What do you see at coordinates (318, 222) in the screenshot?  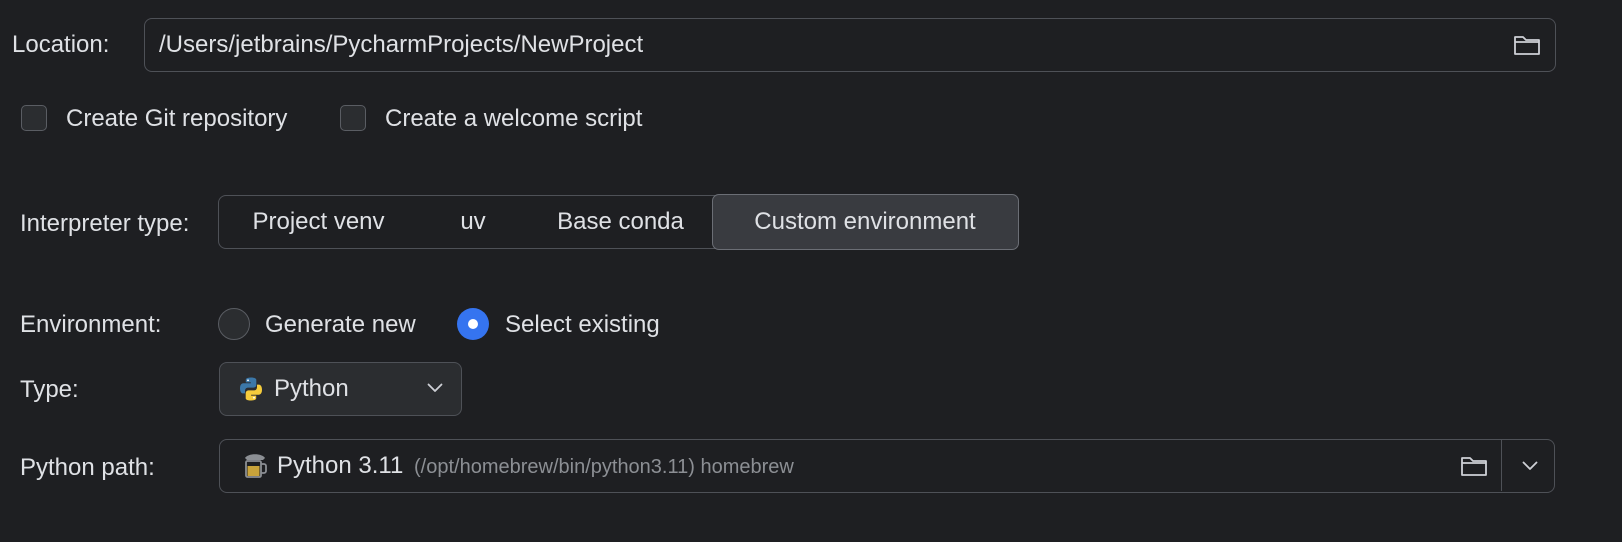 I see `tab-project-venv: Project venv` at bounding box center [318, 222].